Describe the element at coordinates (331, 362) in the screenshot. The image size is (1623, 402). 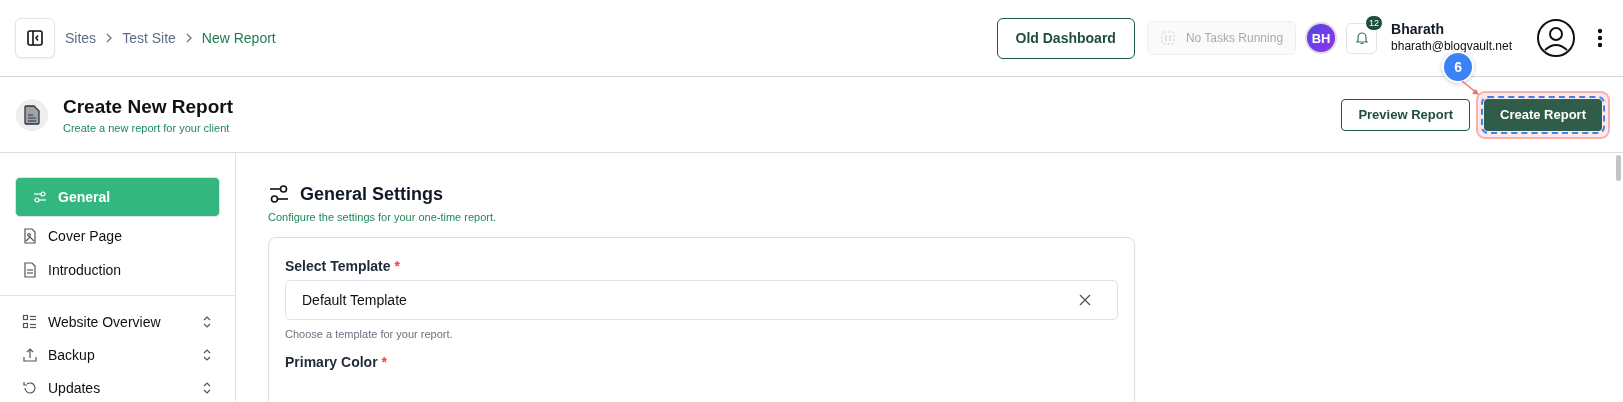
I see `field-label: Primary Color` at that location.